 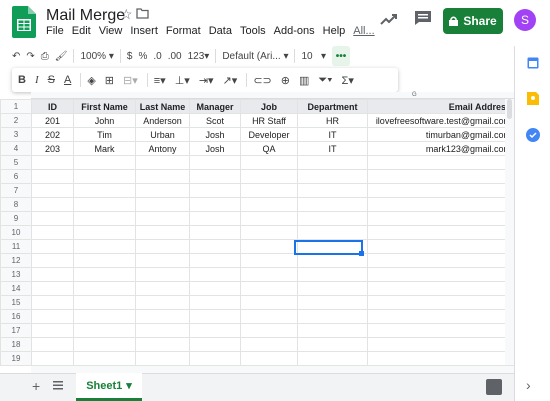 I want to click on share-button: Share, so click(x=473, y=21).